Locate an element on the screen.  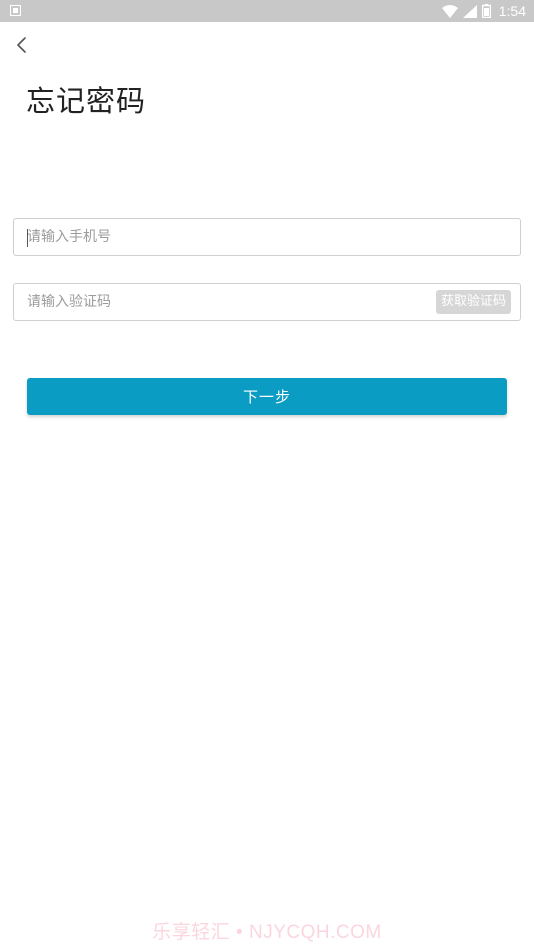
status-bar-right: 1:54 is located at coordinates (483, 11).